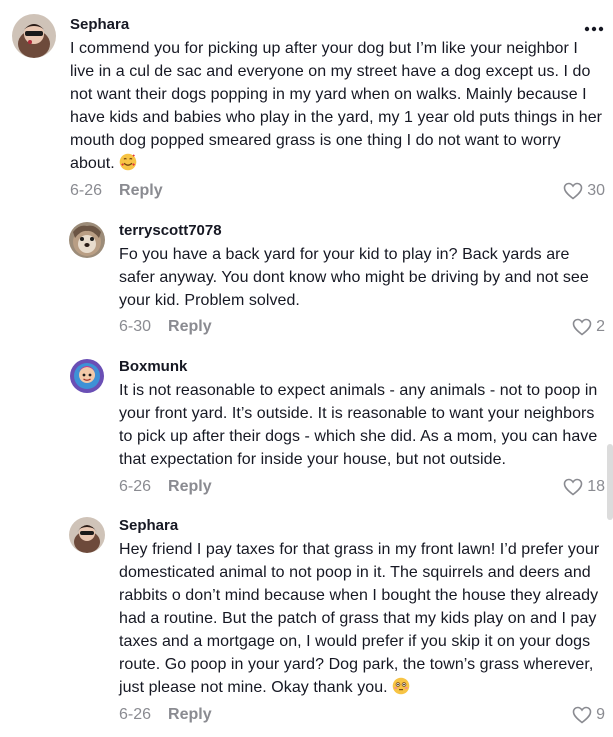 The height and width of the screenshot is (737, 613). Describe the element at coordinates (594, 27) in the screenshot. I see `more-options-icon` at that location.